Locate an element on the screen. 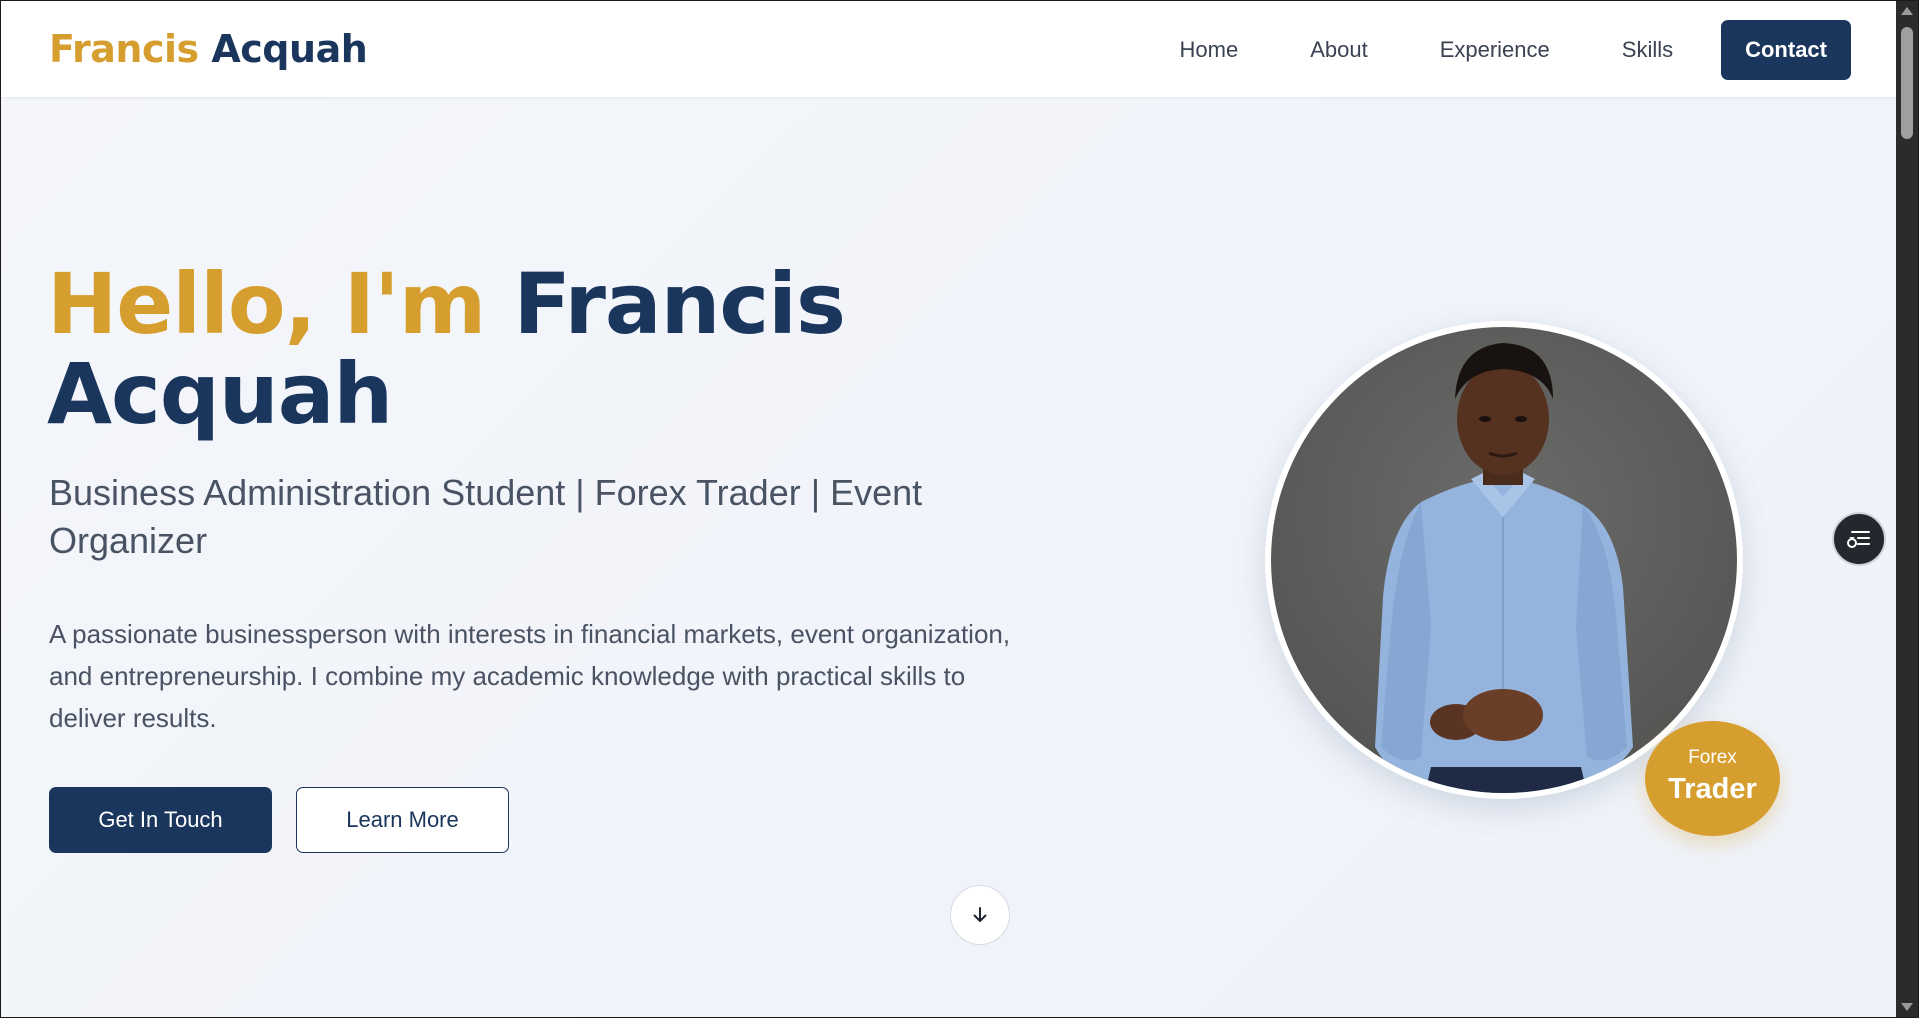  badge-label-small: Forex is located at coordinates (1712, 757).